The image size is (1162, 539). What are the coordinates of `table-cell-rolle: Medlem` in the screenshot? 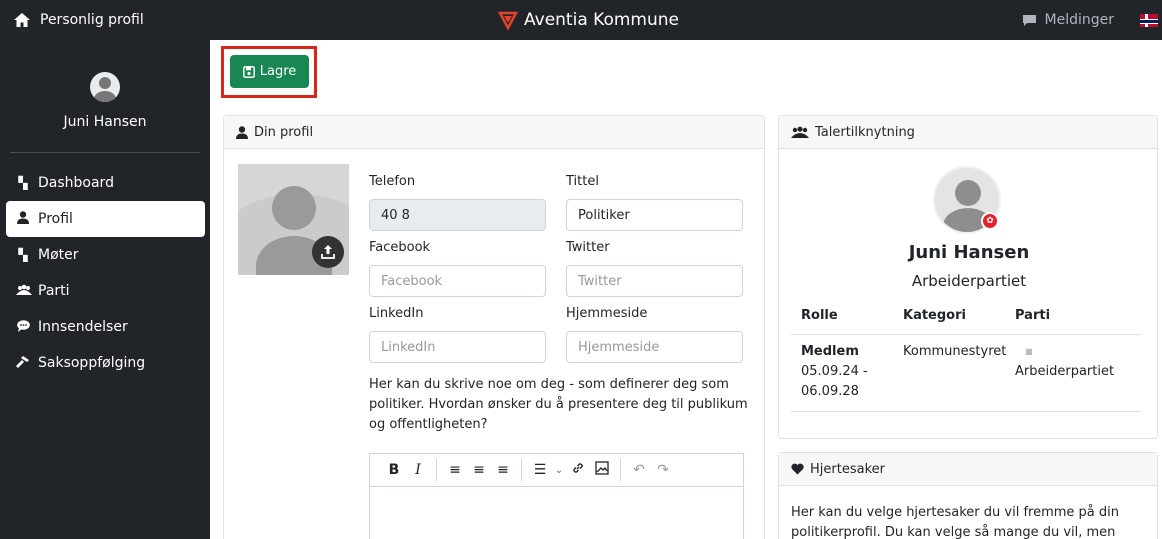 It's located at (830, 351).